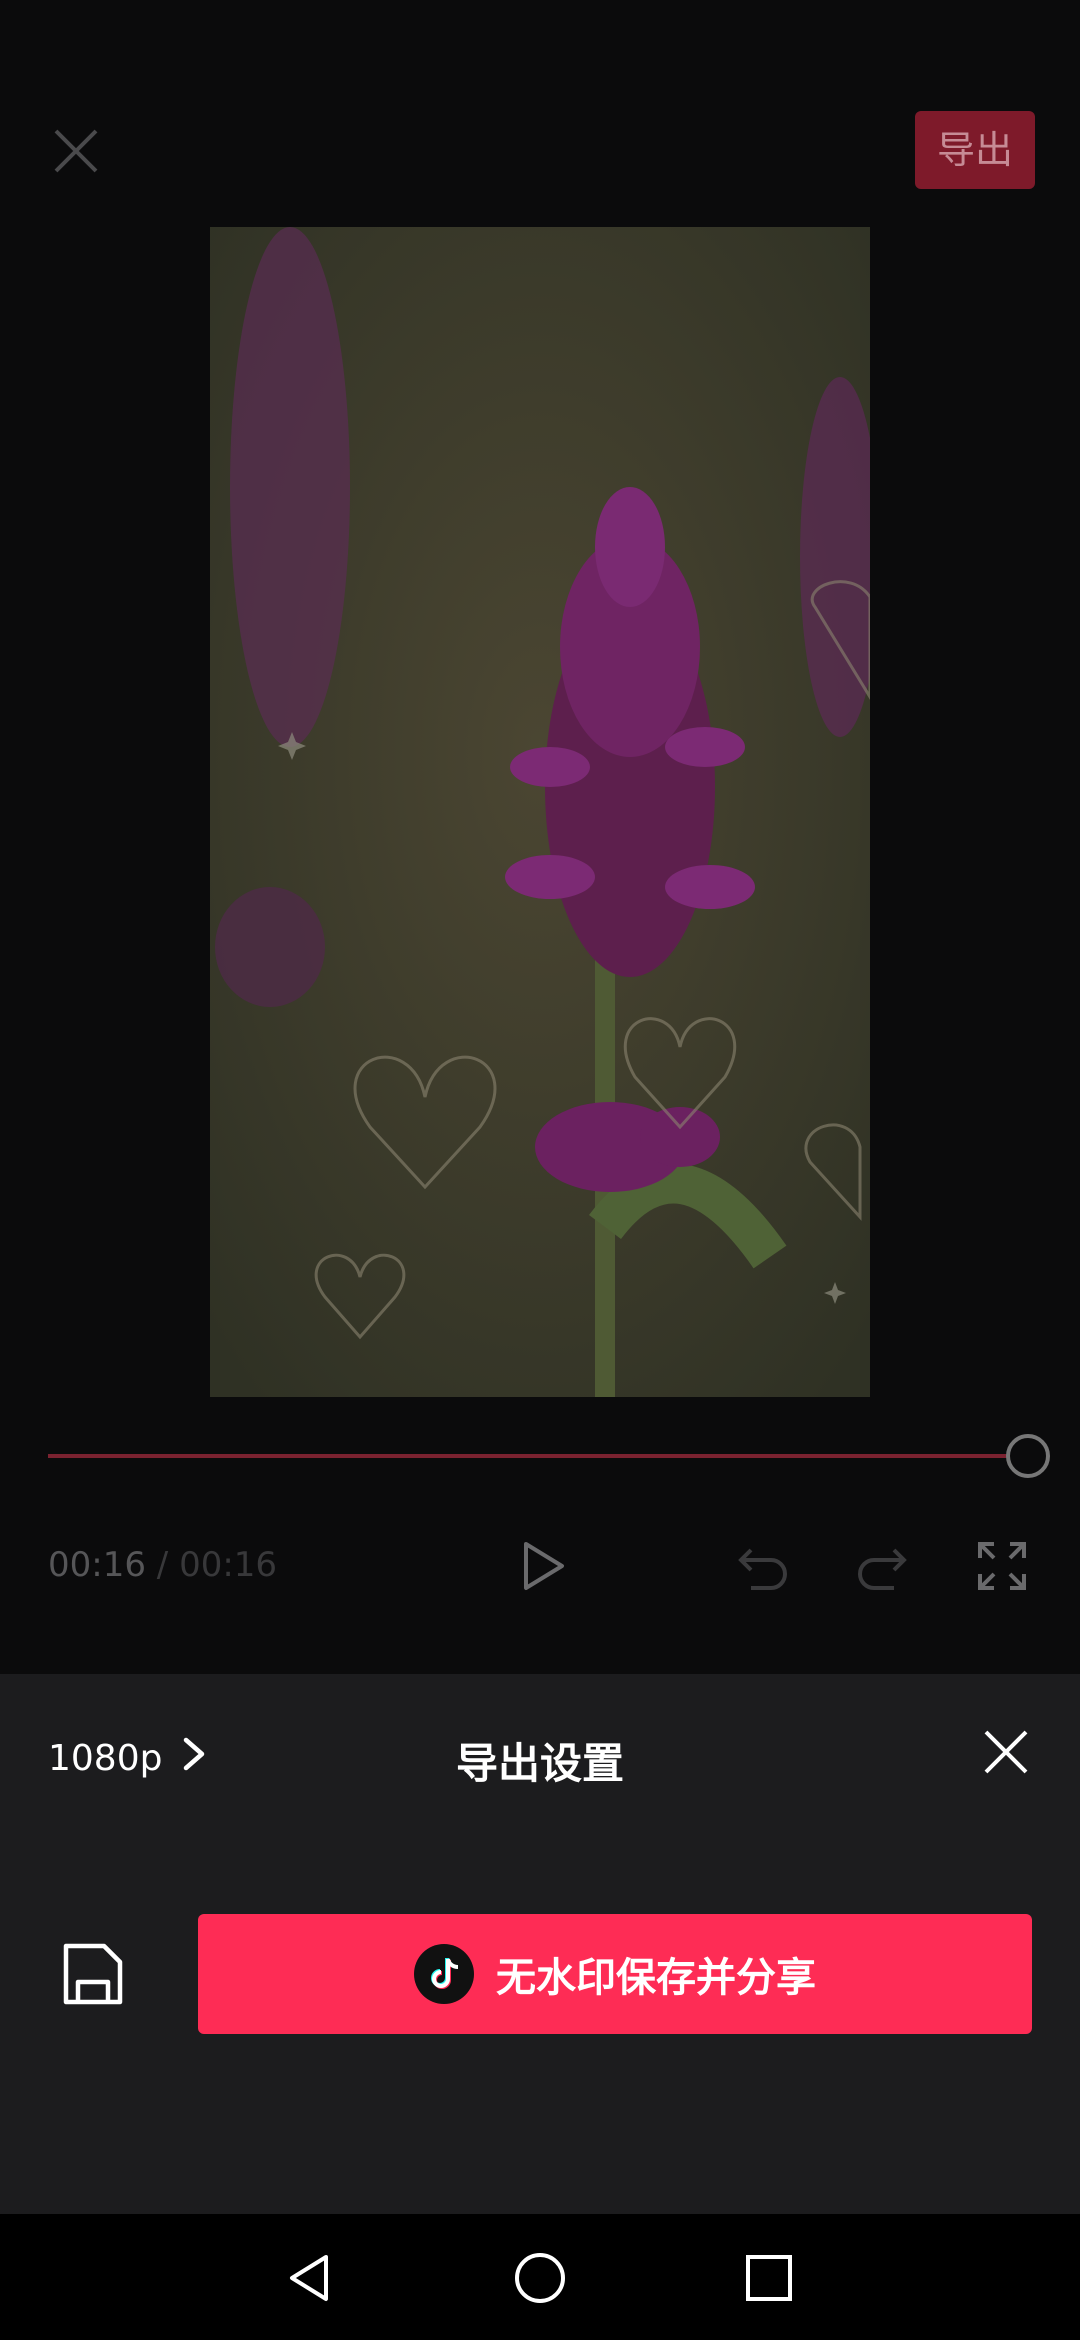 The image size is (1080, 2340). I want to click on play-icon, so click(542, 1566).